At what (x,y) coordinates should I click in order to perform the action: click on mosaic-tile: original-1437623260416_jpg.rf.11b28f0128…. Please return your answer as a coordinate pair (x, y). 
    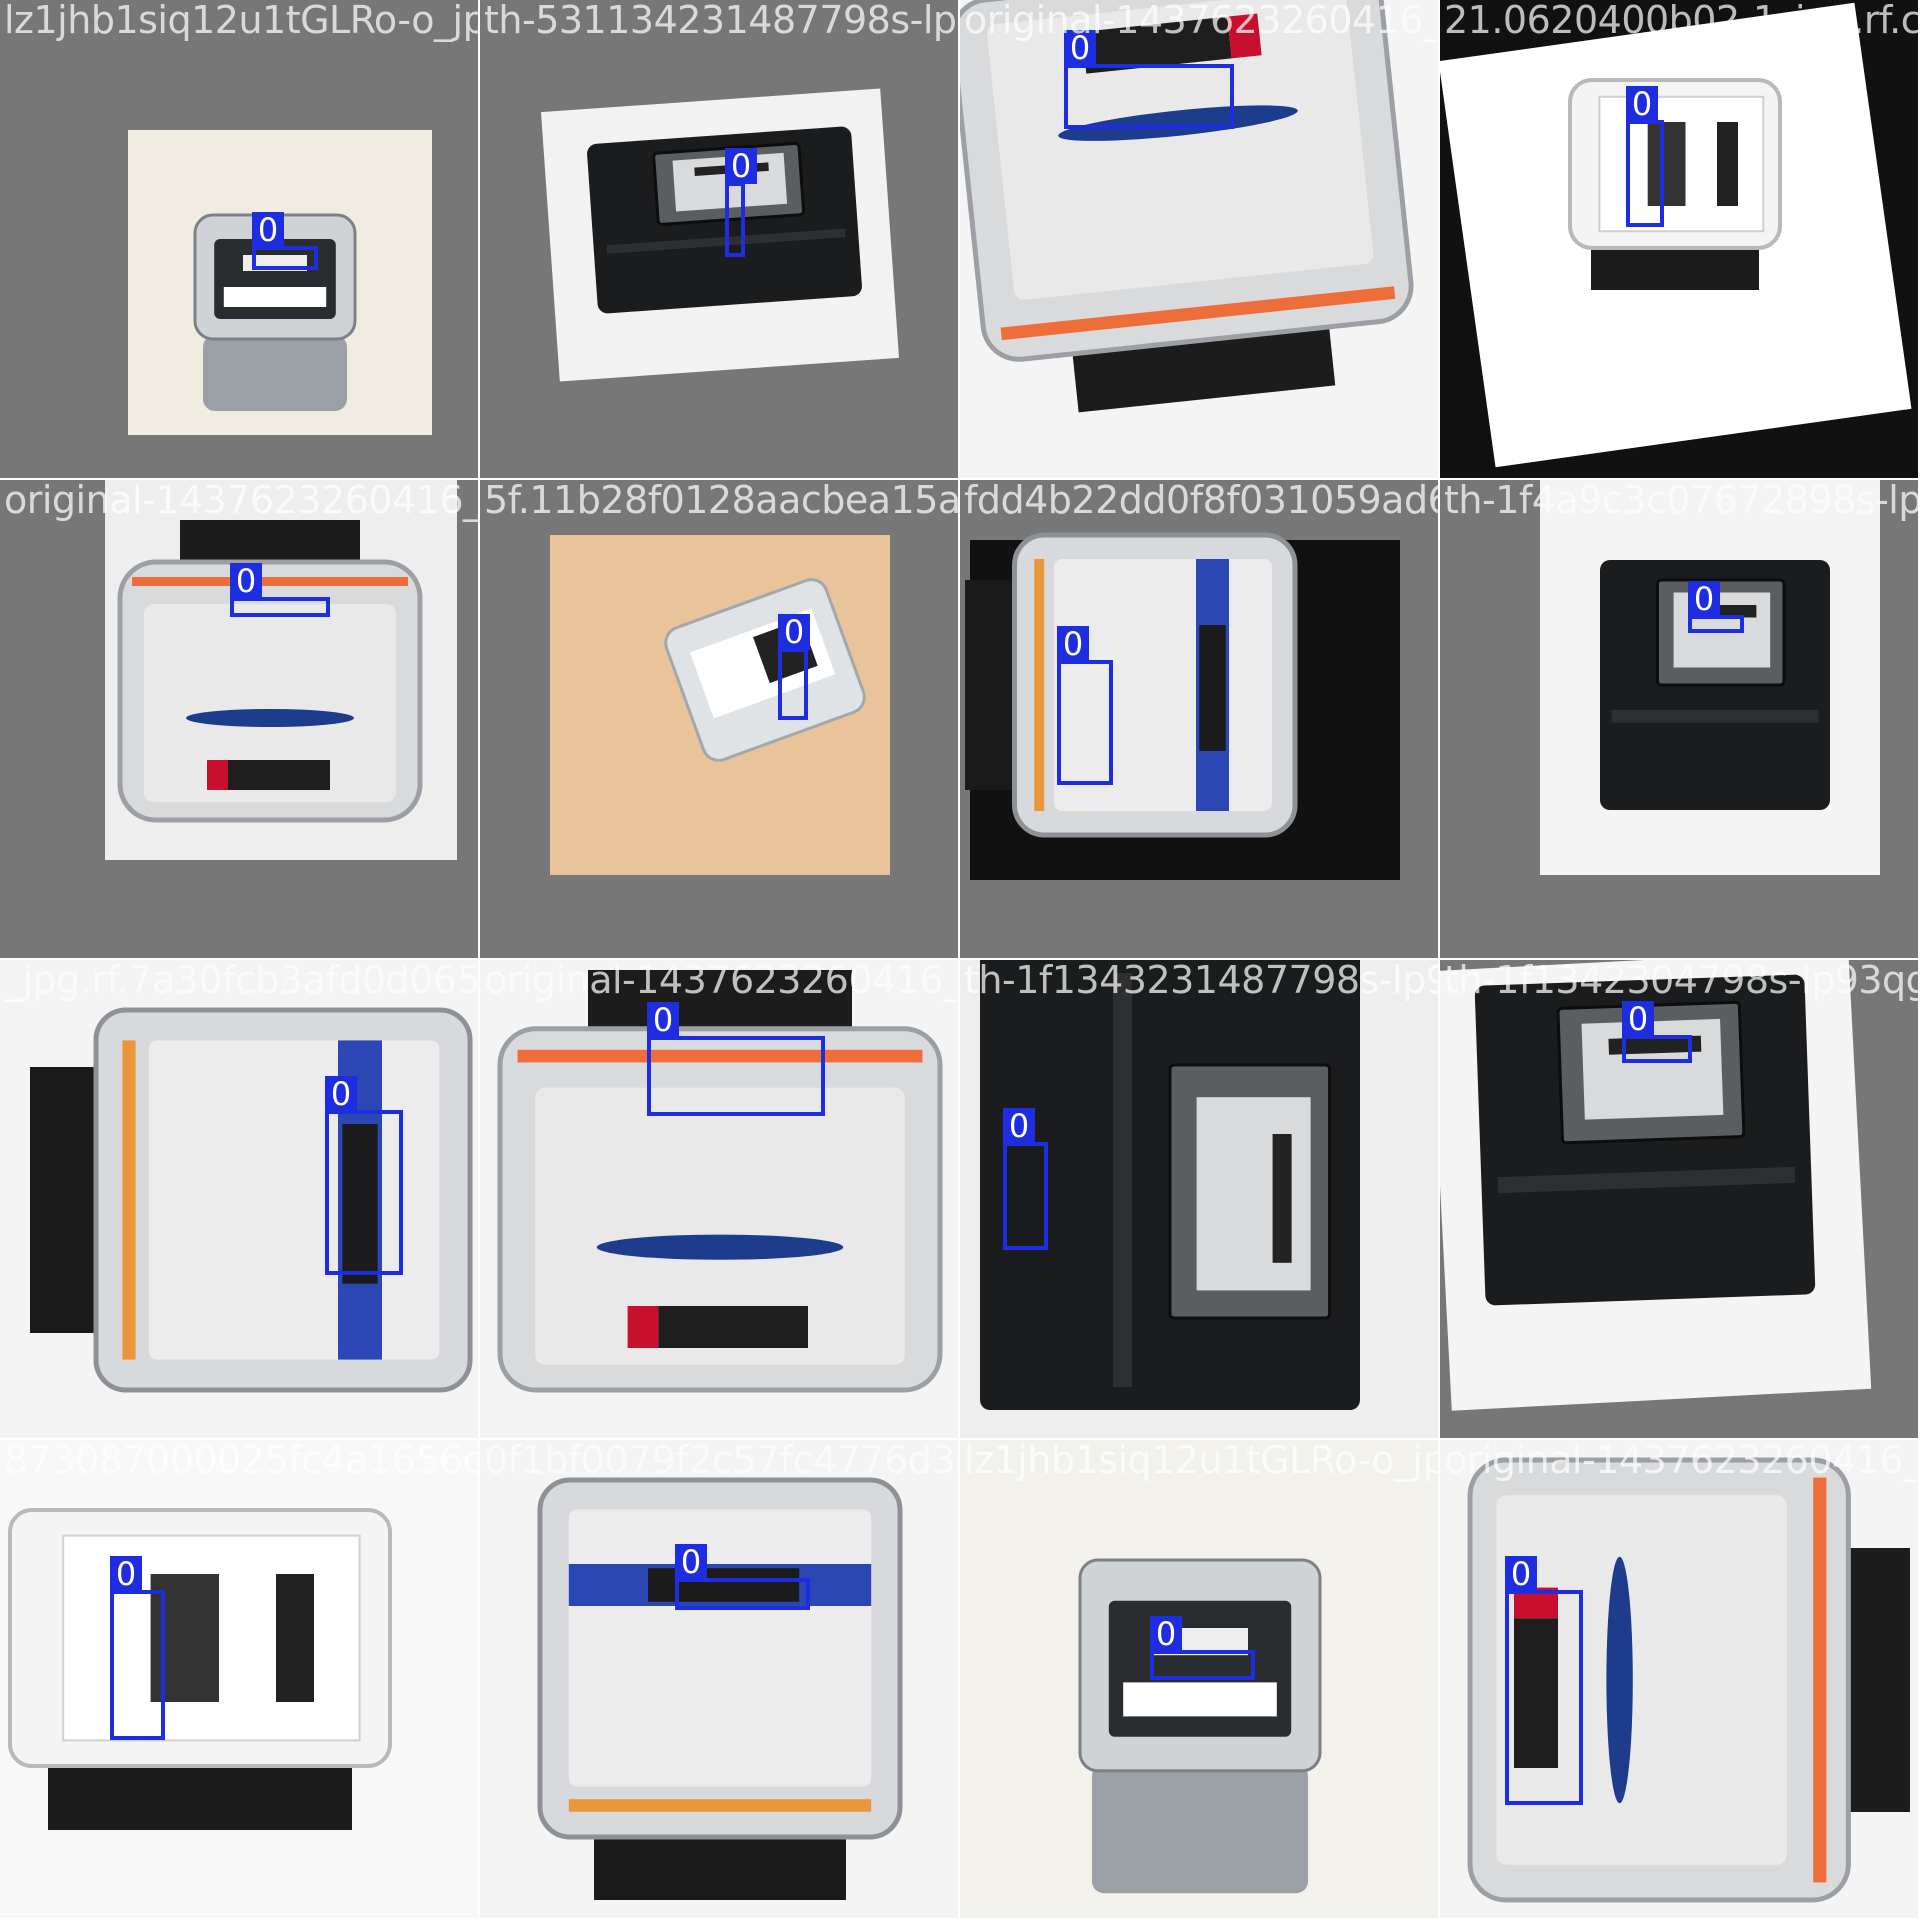
    Looking at the image, I should click on (239, 719).